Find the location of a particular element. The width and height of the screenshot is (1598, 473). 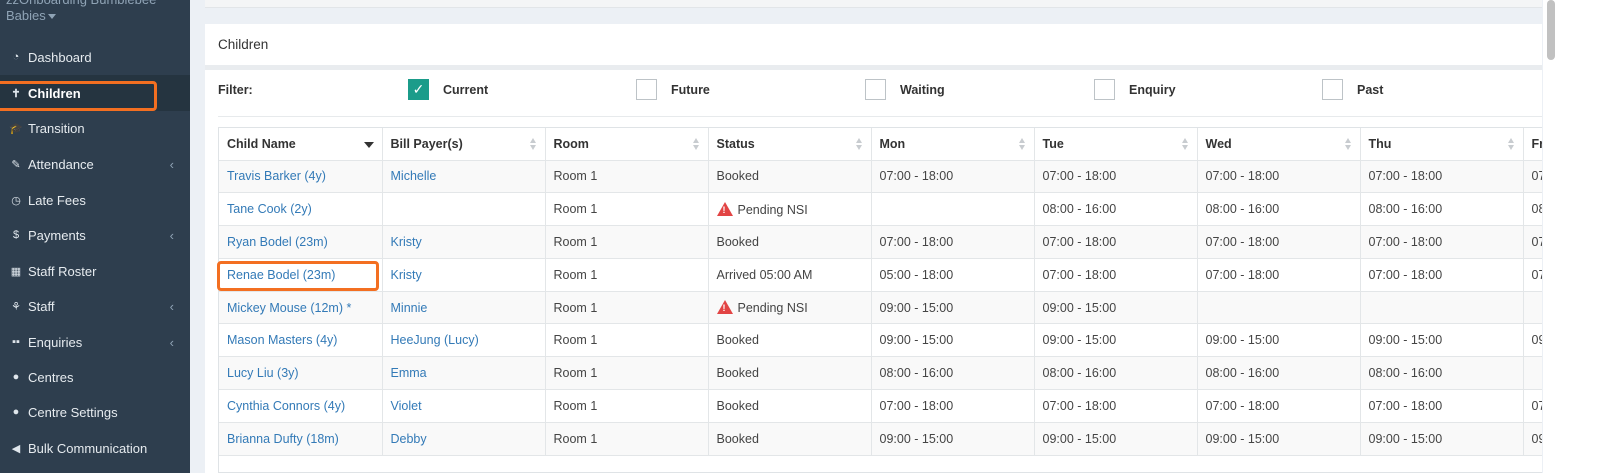

bill-payer-link: Emma is located at coordinates (409, 373).